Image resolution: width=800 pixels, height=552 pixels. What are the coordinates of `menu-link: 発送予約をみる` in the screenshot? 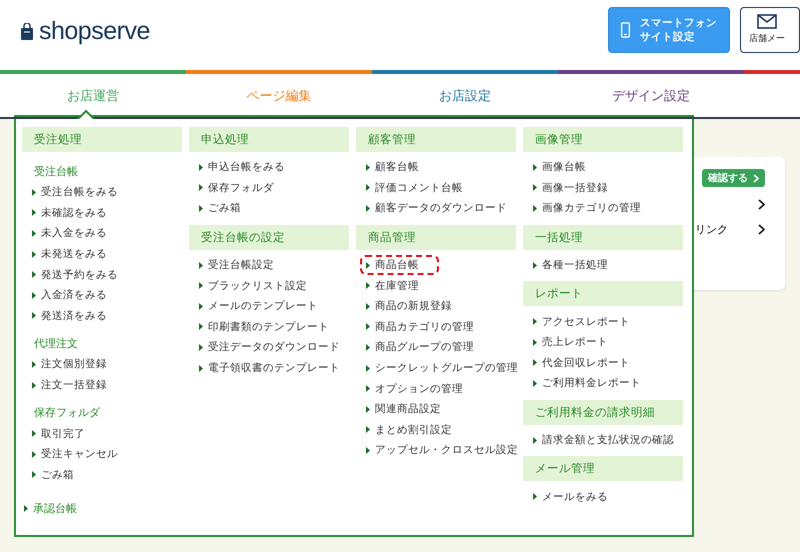 It's located at (82, 274).